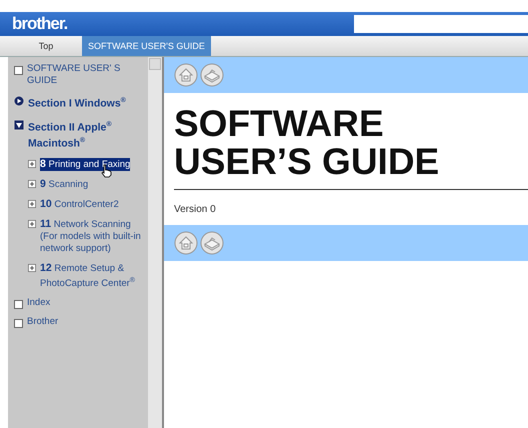  I want to click on play-circle-icon, so click(19, 101).